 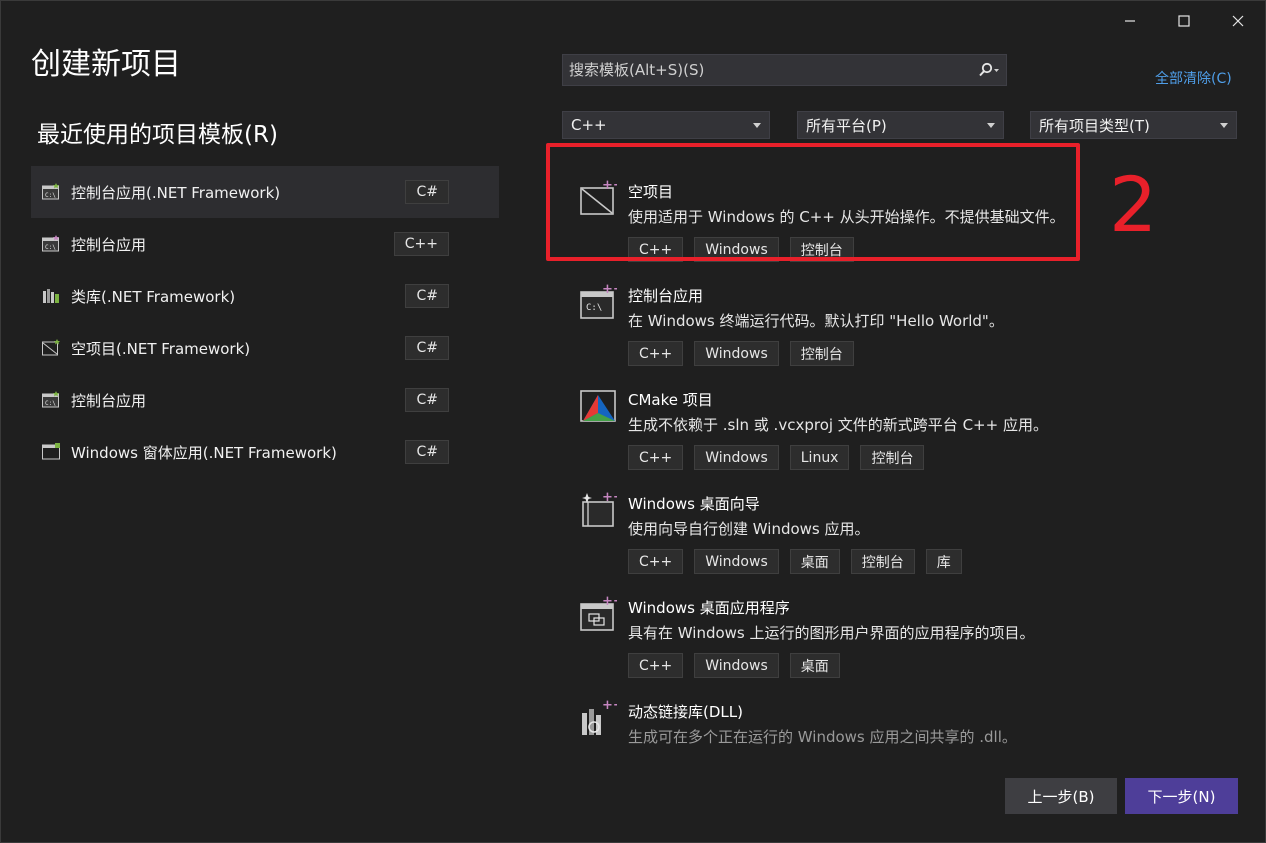 I want to click on recent-item-label: 控制台应用(.NET Framework), so click(x=176, y=192).